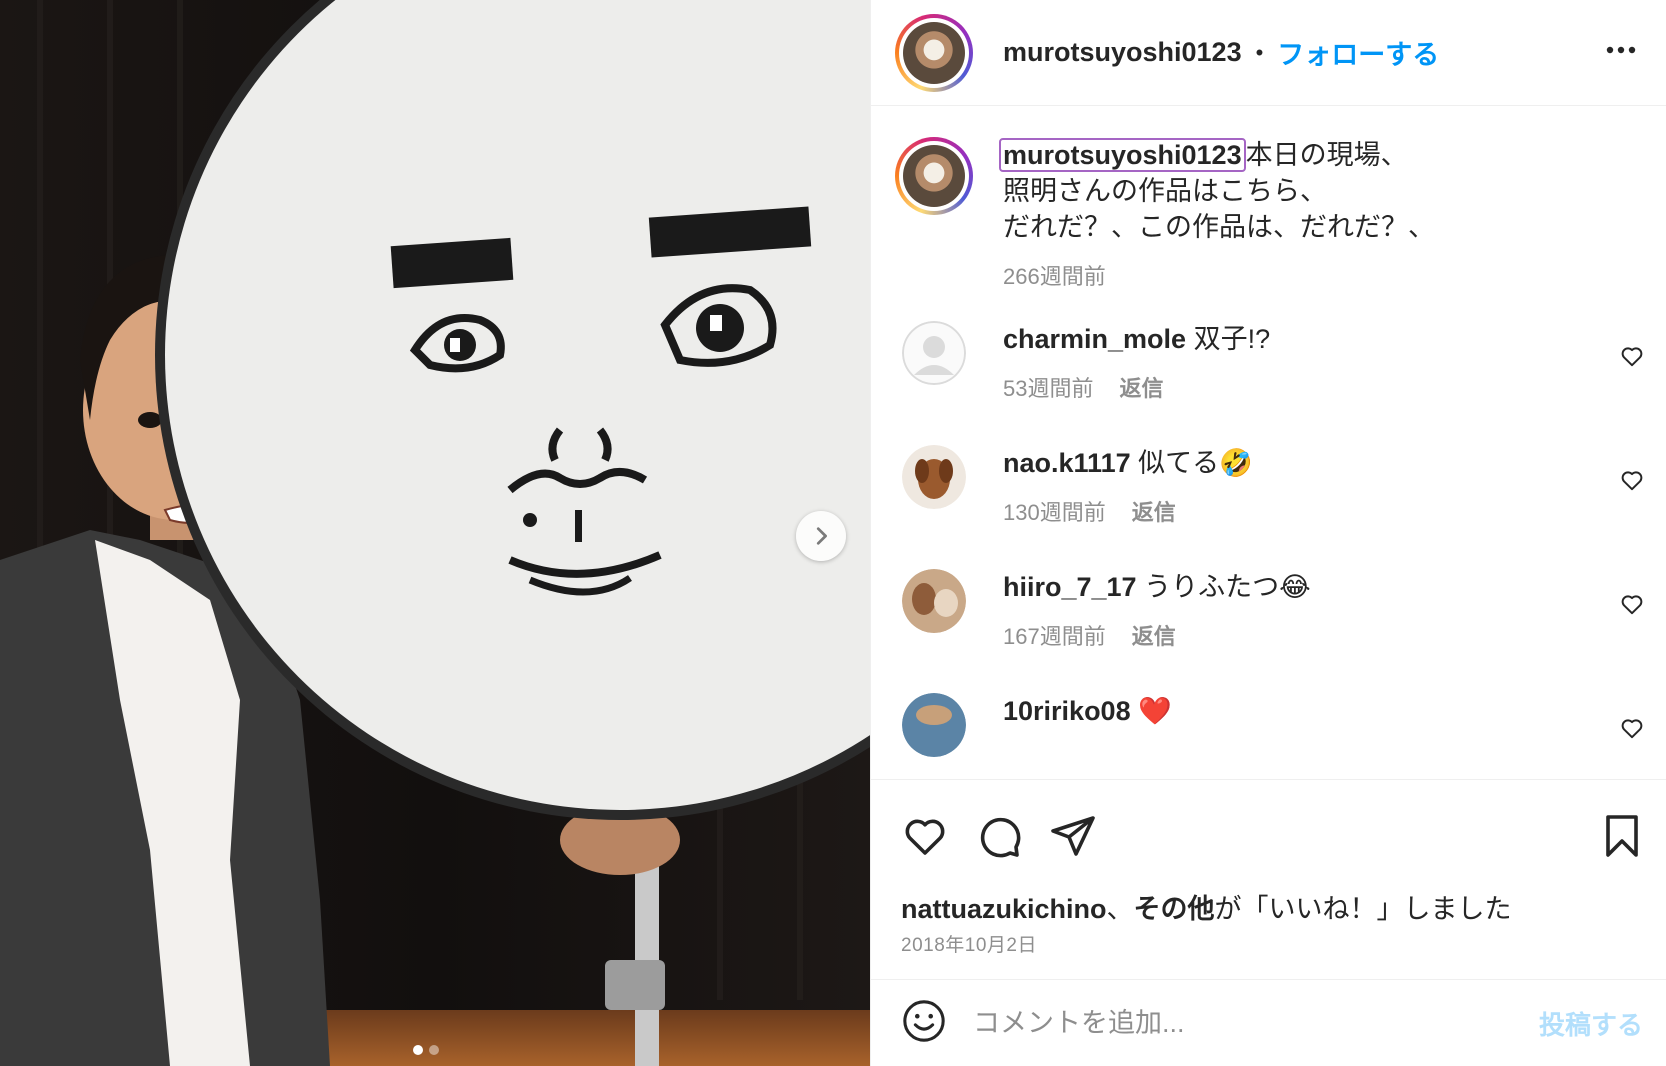  I want to click on comment-input, so click(1233, 1023).